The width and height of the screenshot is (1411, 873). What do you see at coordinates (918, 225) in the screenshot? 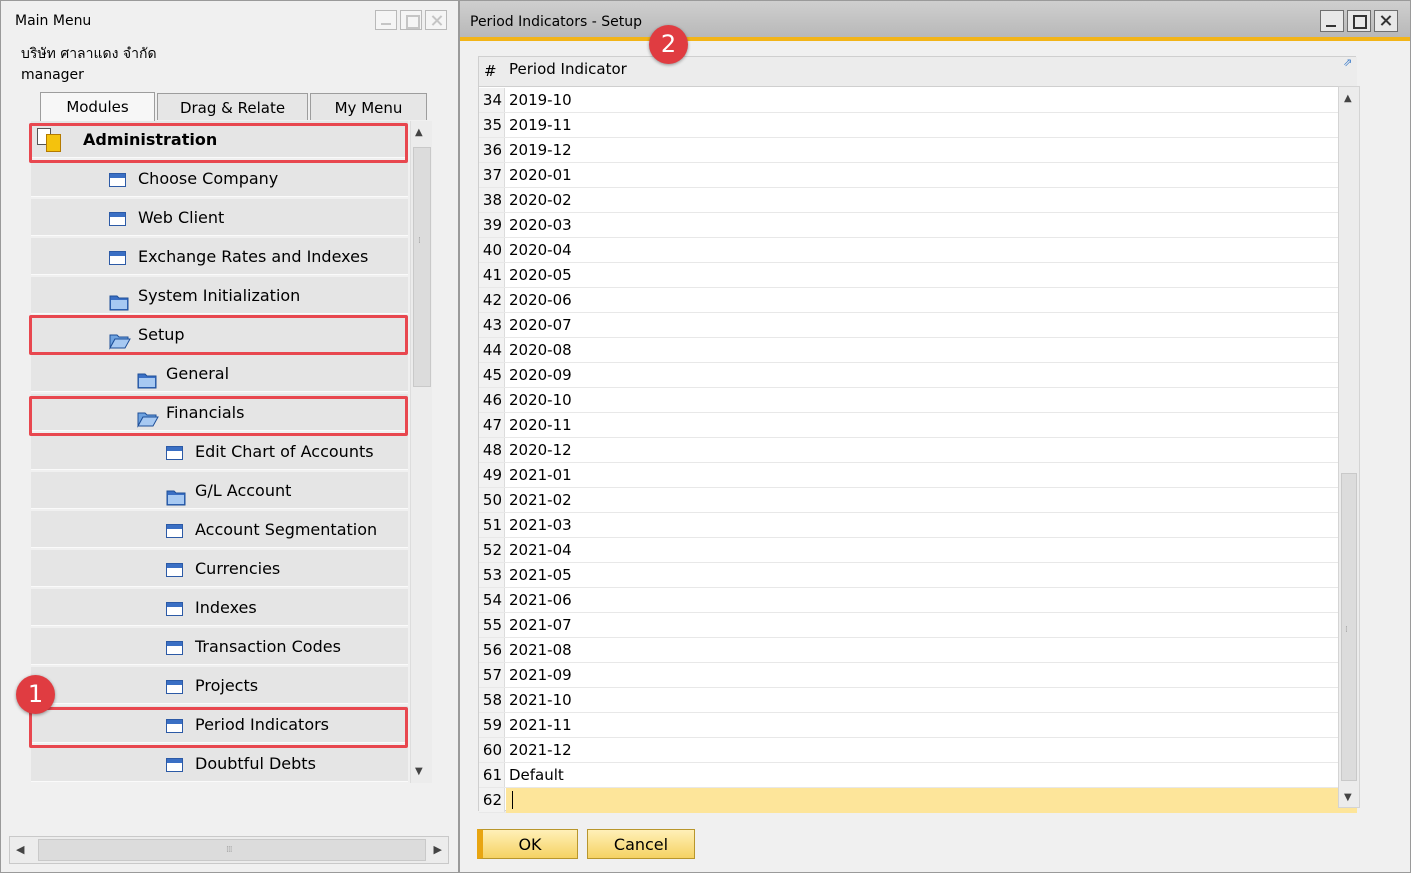
I see `table-row: 39 2020-03` at bounding box center [918, 225].